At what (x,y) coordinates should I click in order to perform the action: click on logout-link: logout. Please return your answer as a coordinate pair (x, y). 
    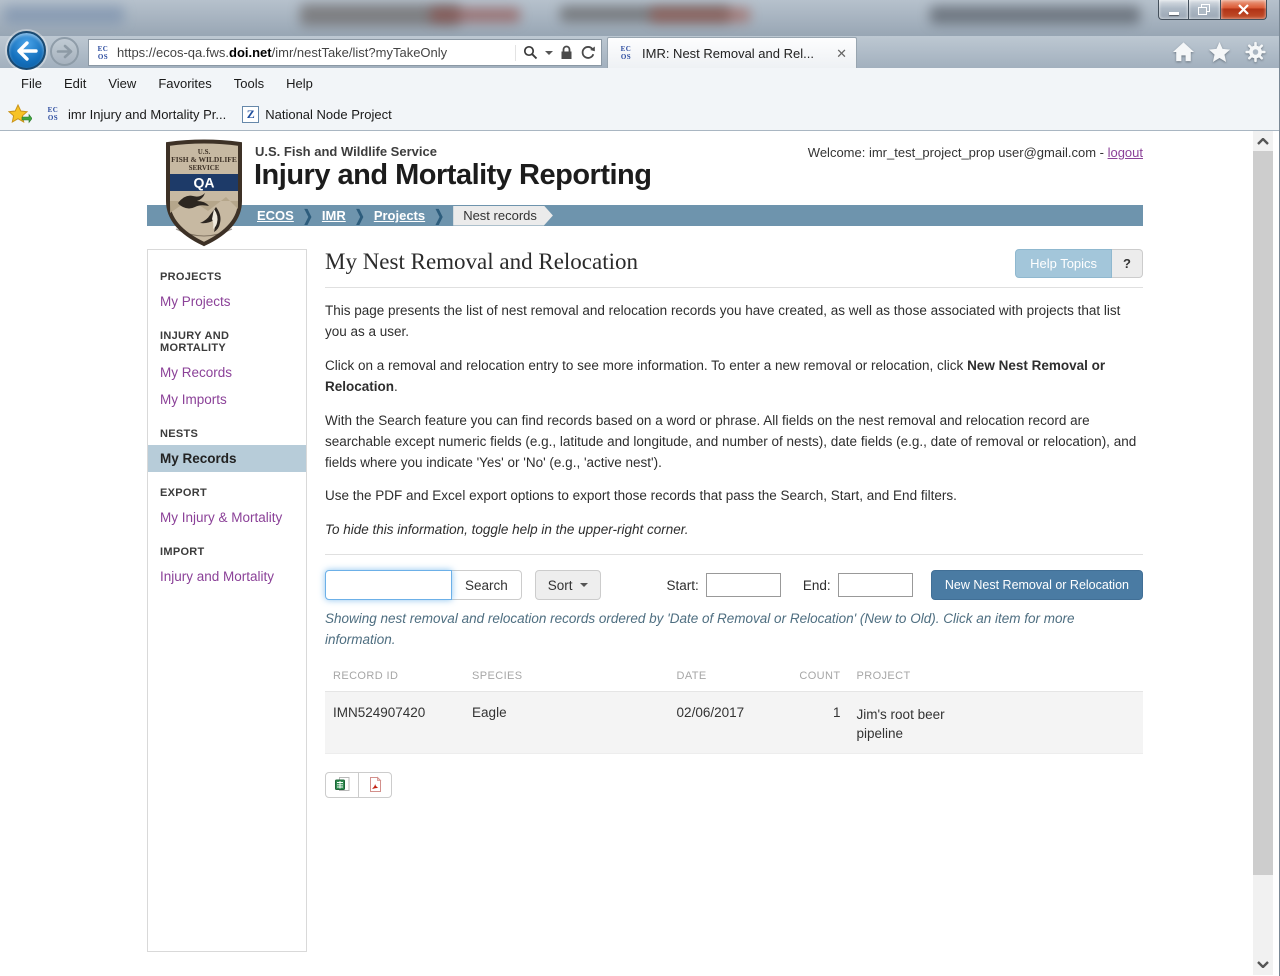
    Looking at the image, I should click on (1125, 152).